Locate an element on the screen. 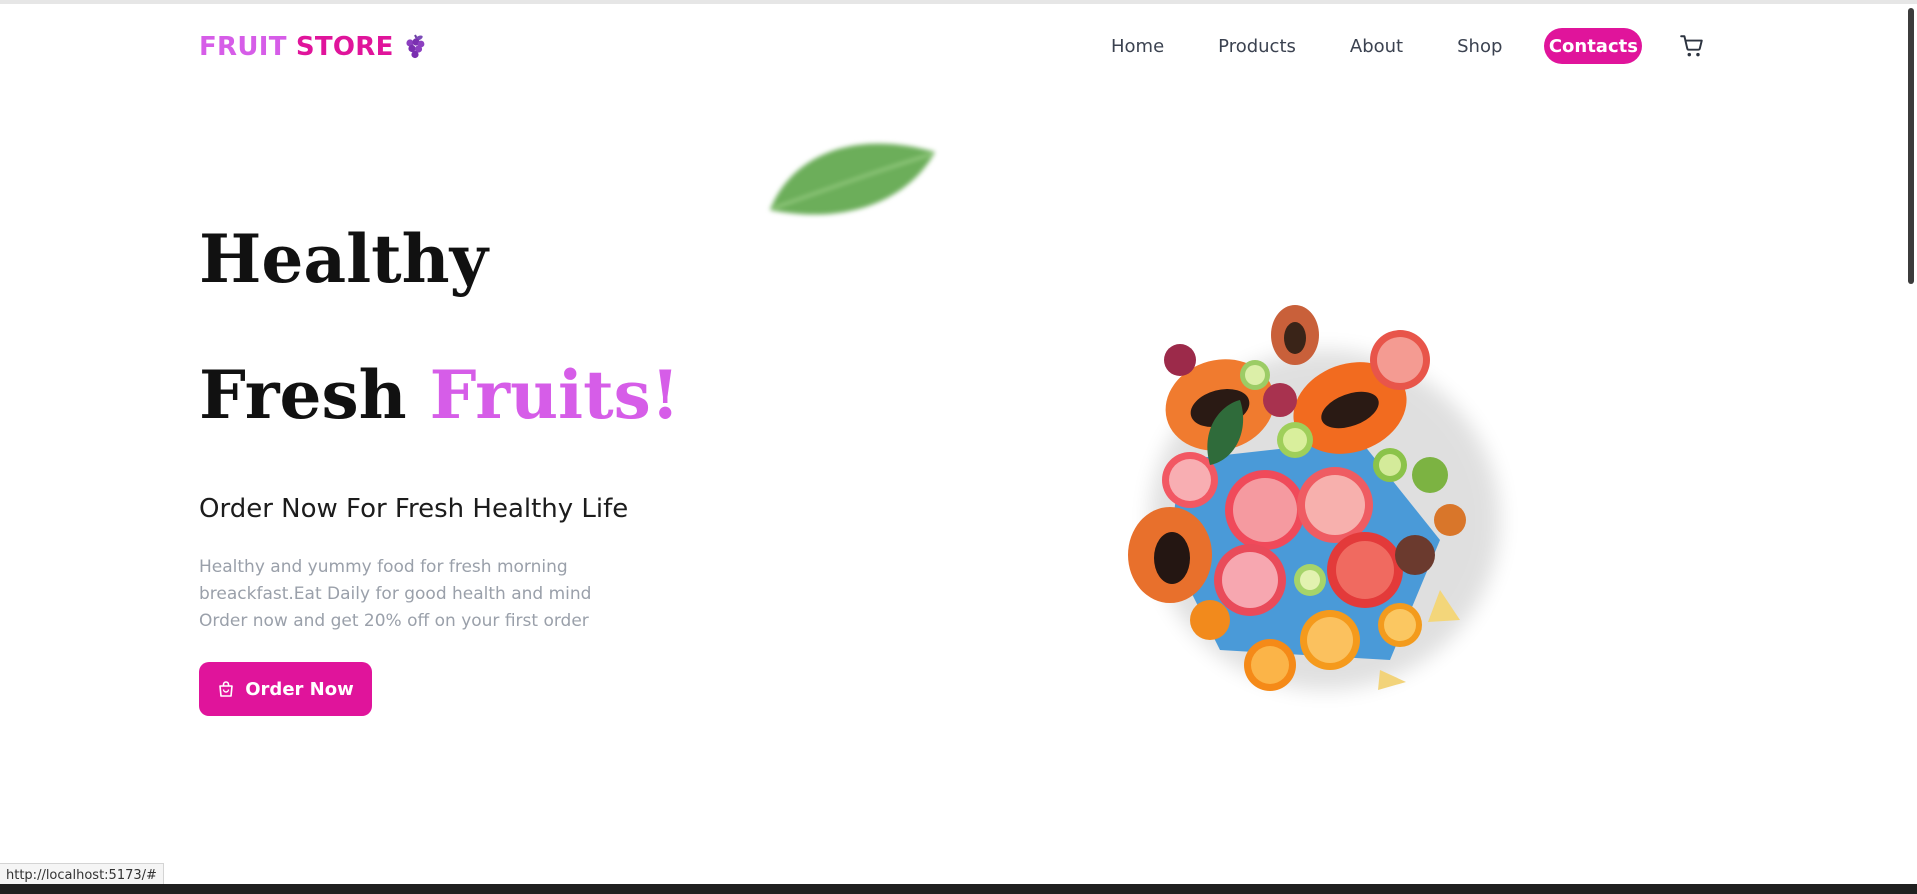 The width and height of the screenshot is (1917, 894). brand-logo: FRUIT STORE is located at coordinates (312, 47).